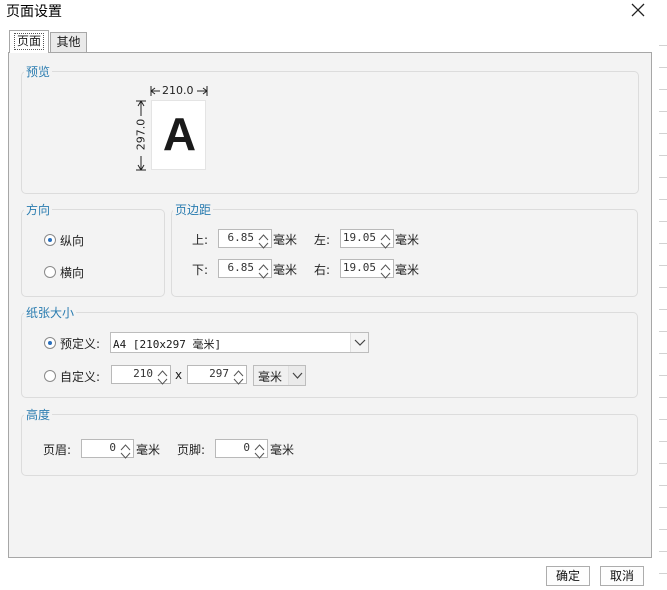  What do you see at coordinates (38, 71) in the screenshot?
I see `preview-title: 预览` at bounding box center [38, 71].